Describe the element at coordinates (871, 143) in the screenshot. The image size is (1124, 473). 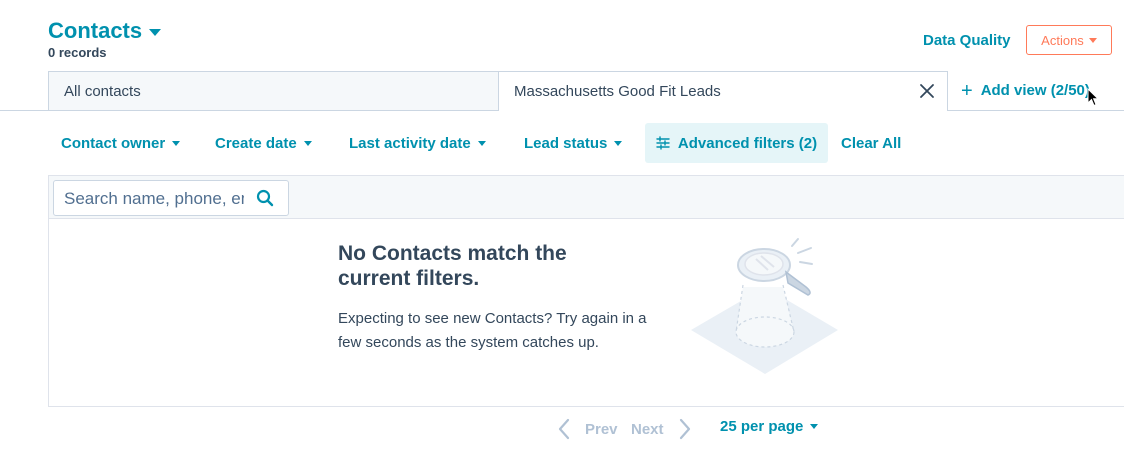
I see `clear-all-link: Clear All` at that location.